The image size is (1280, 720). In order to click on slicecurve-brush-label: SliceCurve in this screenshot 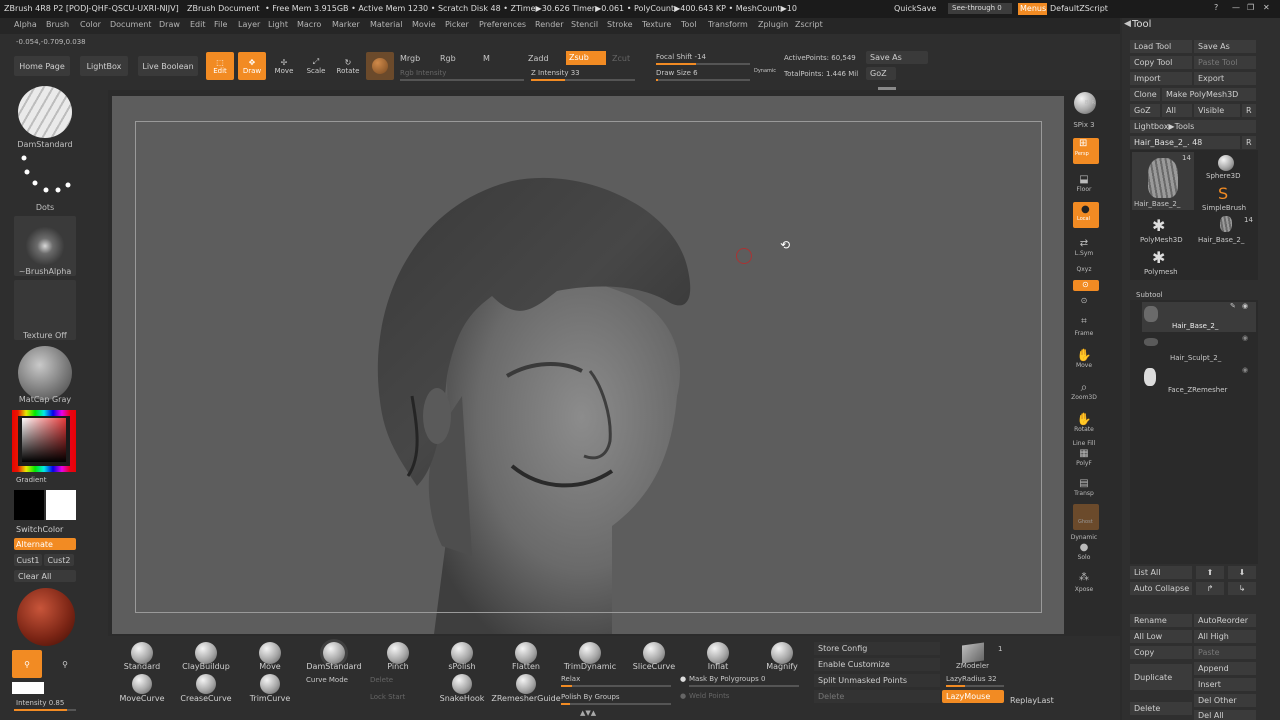, I will do `click(654, 666)`.